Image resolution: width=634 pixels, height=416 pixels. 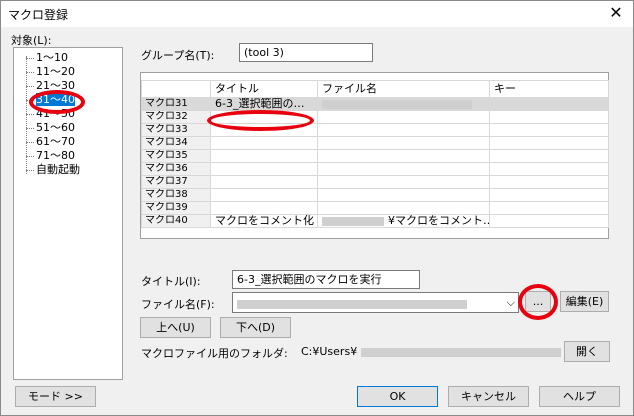 What do you see at coordinates (326, 279) in the screenshot?
I see `title-input: 6-3_選択範囲のマクロを実行` at bounding box center [326, 279].